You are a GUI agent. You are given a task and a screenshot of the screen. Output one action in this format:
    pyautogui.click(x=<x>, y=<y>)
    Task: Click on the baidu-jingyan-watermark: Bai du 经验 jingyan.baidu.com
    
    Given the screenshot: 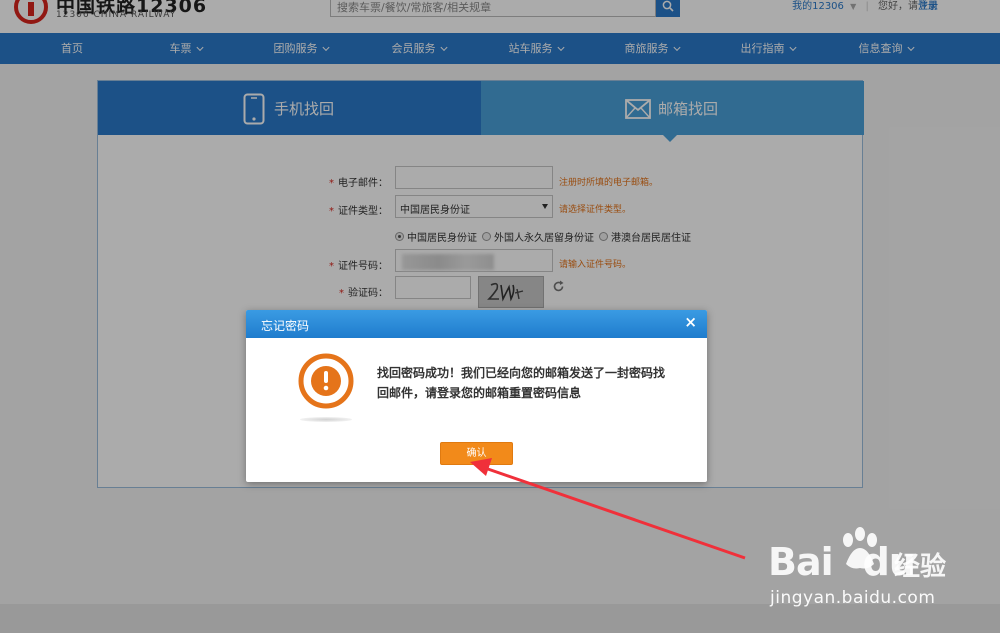 What is the action you would take?
    pyautogui.click(x=868, y=568)
    